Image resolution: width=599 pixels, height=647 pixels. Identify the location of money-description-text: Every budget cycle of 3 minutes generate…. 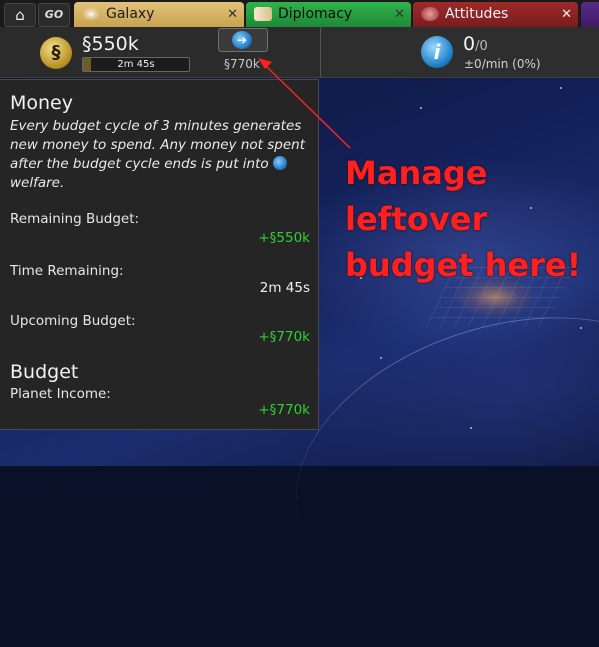
(157, 145).